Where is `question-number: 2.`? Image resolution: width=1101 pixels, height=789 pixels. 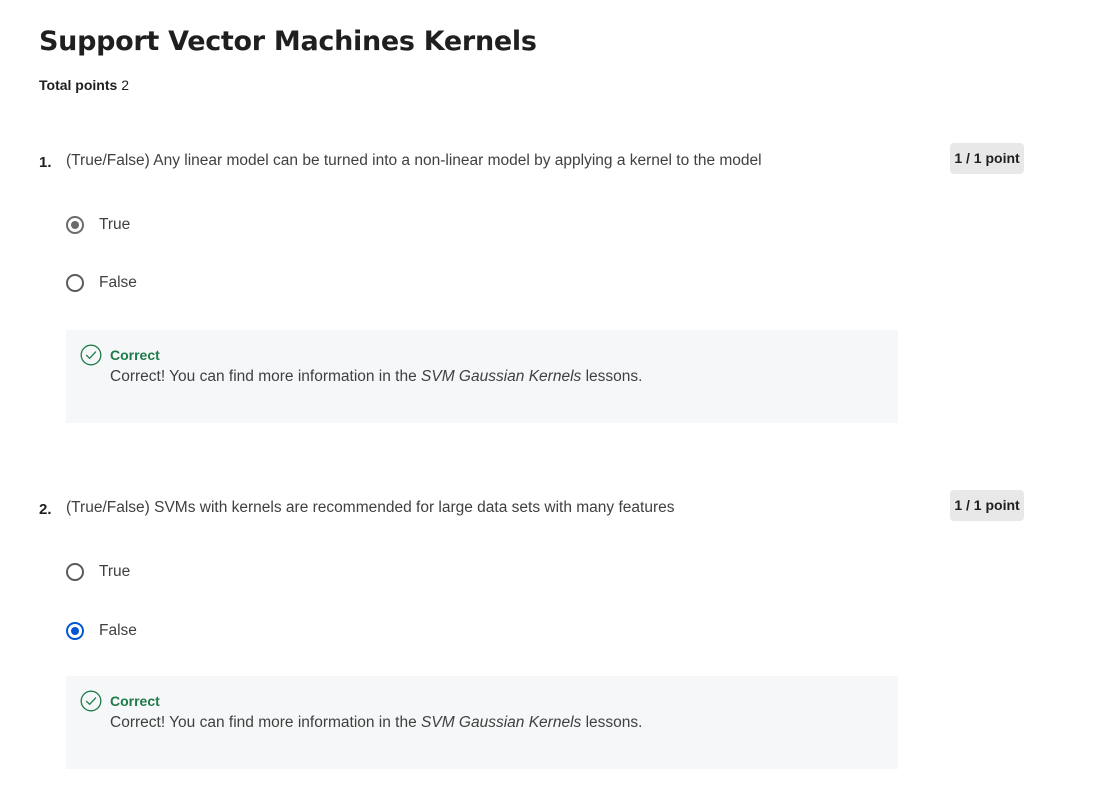 question-number: 2. is located at coordinates (45, 509).